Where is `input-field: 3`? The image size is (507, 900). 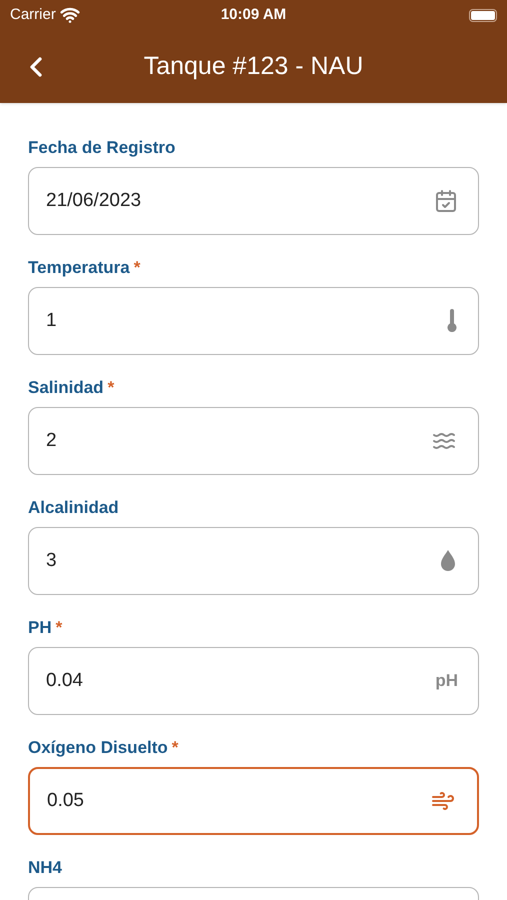 input-field: 3 is located at coordinates (253, 561).